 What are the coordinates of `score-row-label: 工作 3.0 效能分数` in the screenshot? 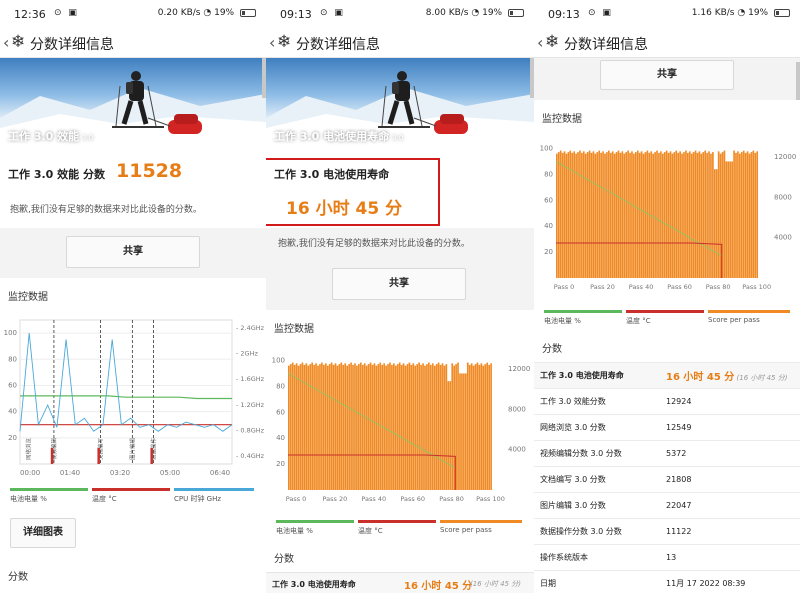 It's located at (600, 401).